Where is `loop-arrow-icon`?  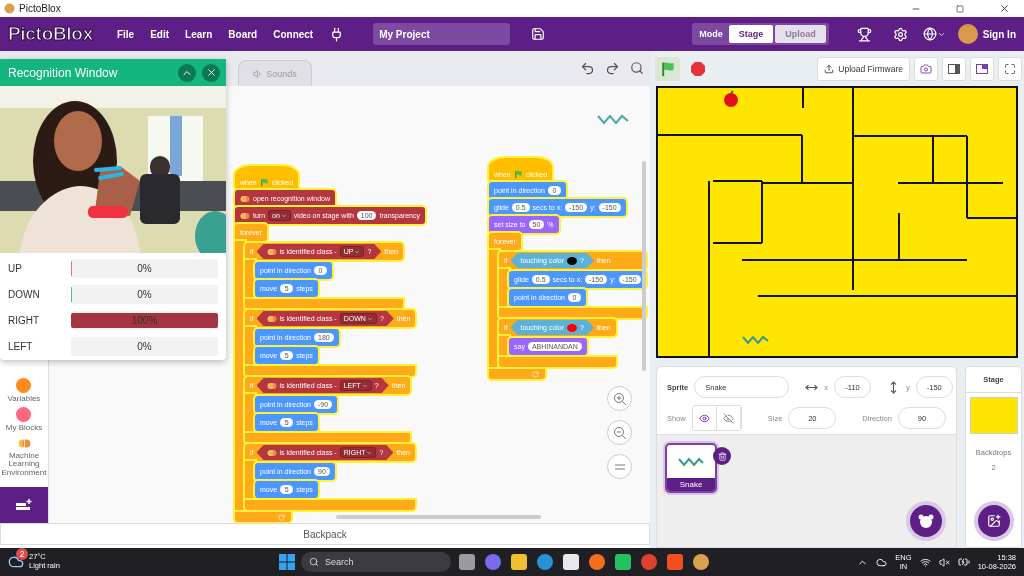
loop-arrow-icon is located at coordinates (281, 517).